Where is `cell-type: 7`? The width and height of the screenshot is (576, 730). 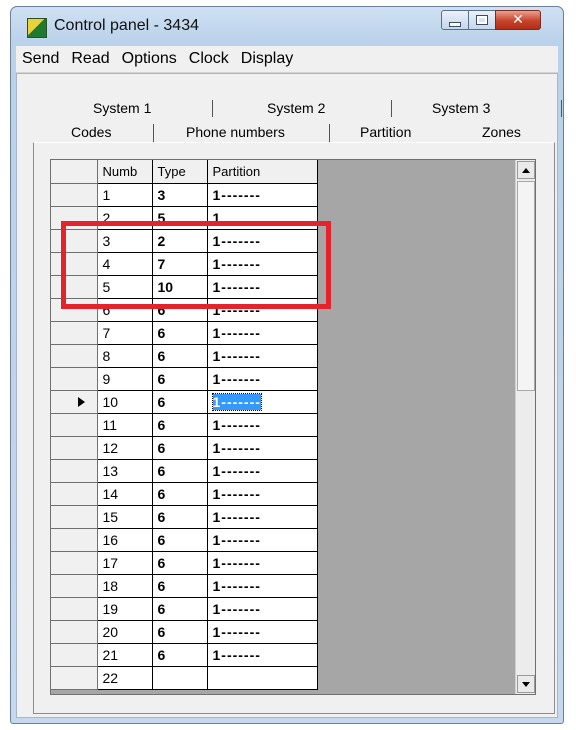 cell-type: 7 is located at coordinates (180, 264).